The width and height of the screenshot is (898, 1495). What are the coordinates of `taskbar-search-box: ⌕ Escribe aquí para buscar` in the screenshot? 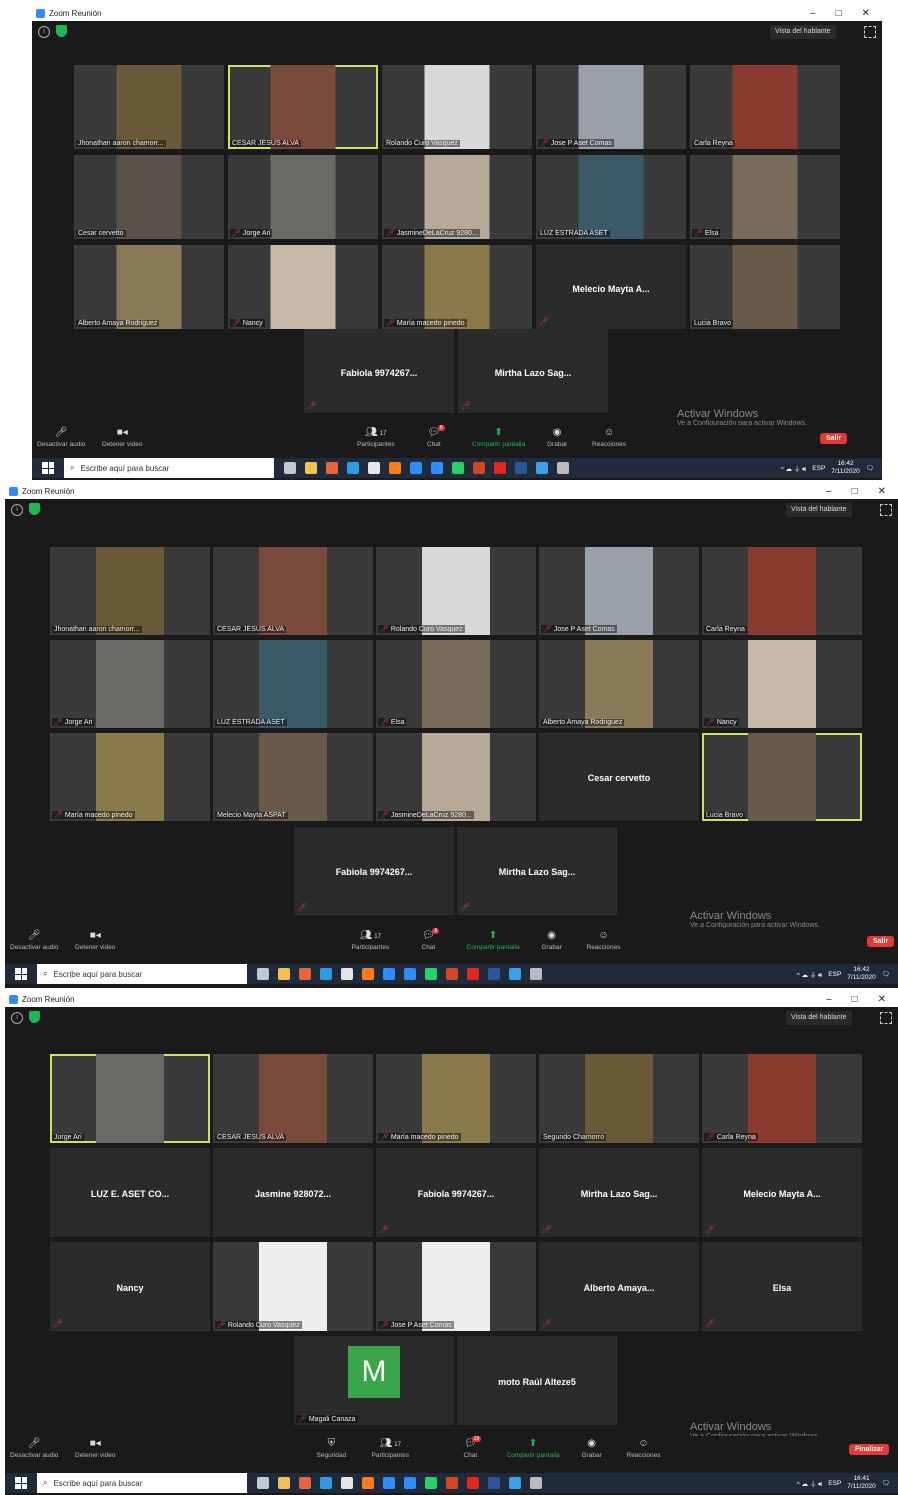 It's located at (142, 974).